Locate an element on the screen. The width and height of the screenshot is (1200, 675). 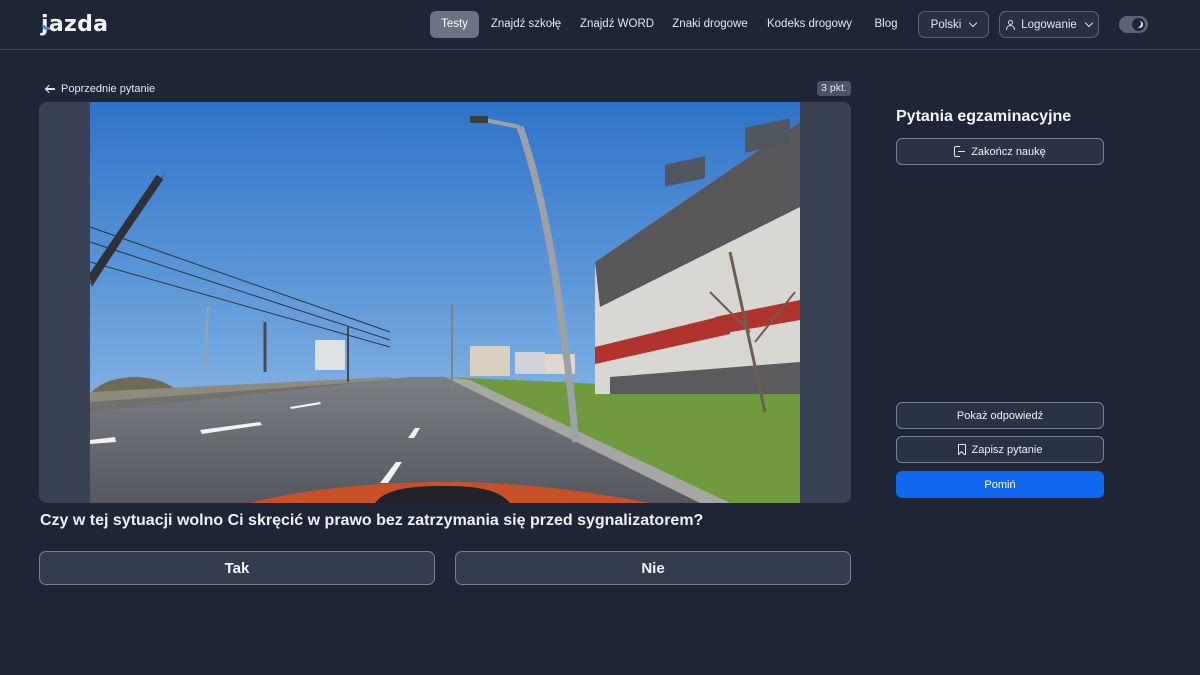
nav-item-blog: Blog is located at coordinates (886, 24).